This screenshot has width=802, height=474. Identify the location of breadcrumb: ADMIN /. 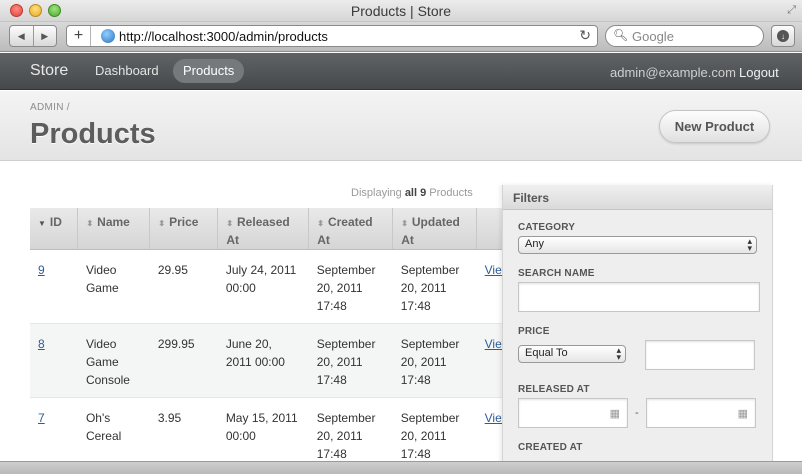
(50, 107).